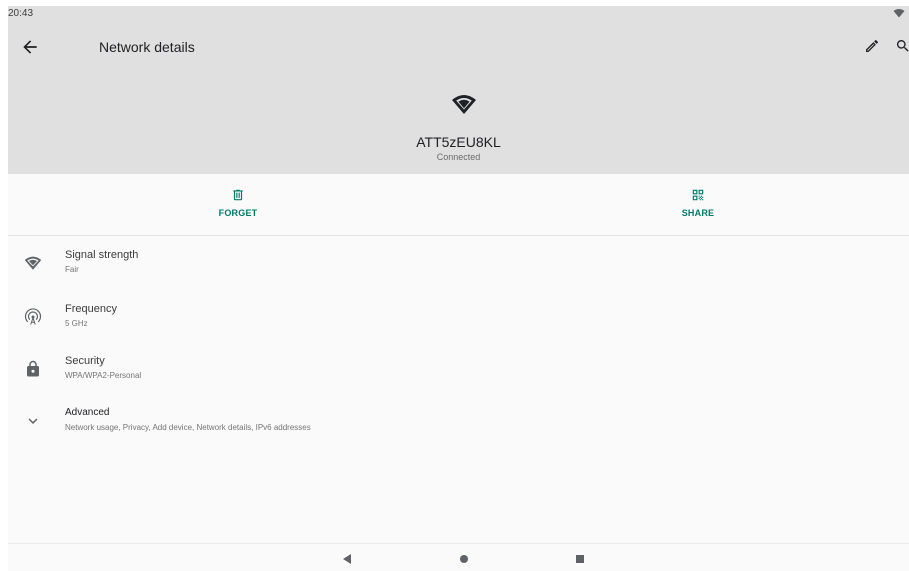 The height and width of the screenshot is (571, 909). What do you see at coordinates (464, 559) in the screenshot?
I see `circle-home-icon` at bounding box center [464, 559].